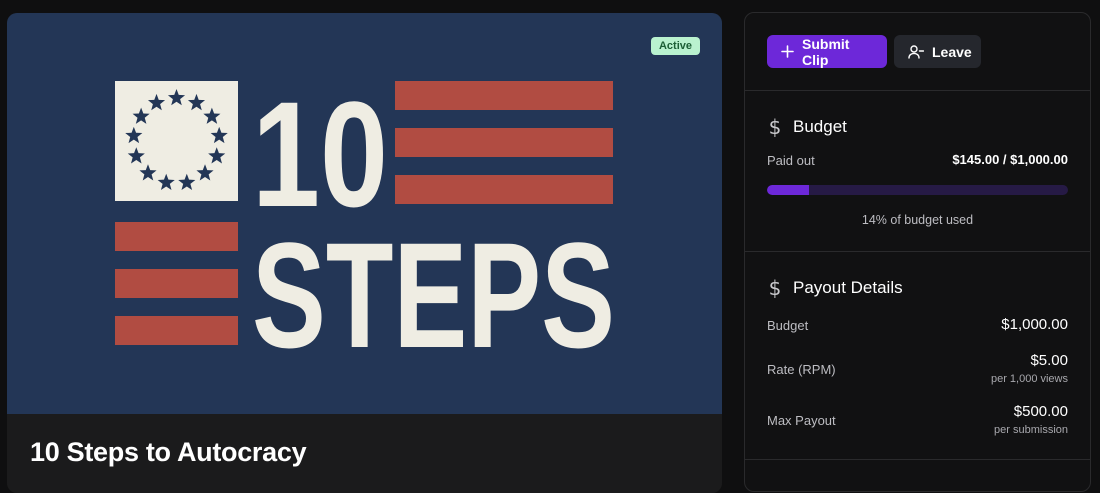 The image size is (1100, 493). I want to click on campaign-title: 10 Steps to Autocracy, so click(168, 452).